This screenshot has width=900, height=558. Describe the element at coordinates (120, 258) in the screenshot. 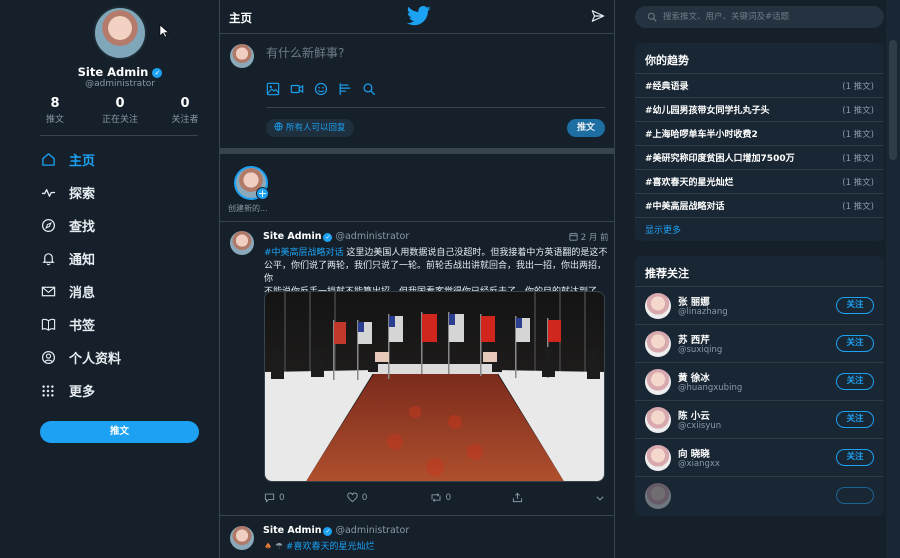

I see `nav-item-notifications: 通知` at that location.